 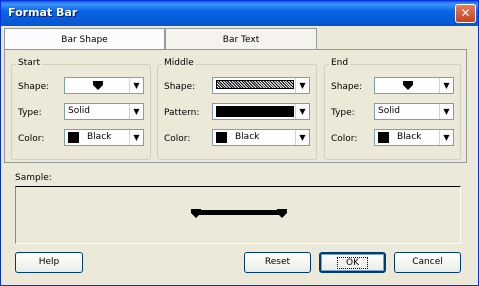 I want to click on ok-button: OK, so click(x=352, y=262).